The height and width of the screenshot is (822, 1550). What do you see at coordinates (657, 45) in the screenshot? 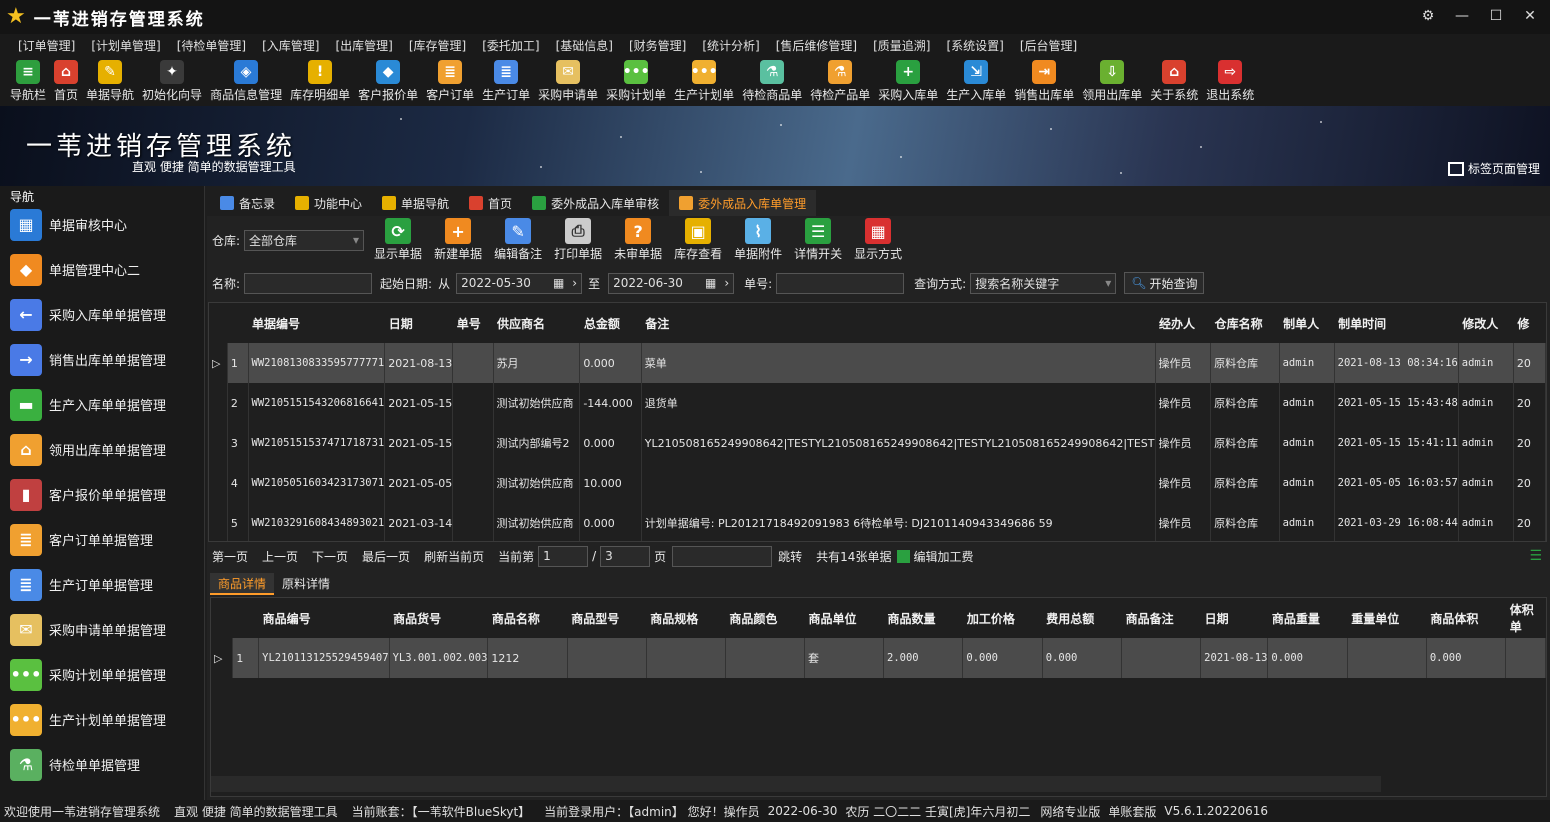
I see `menu-item-8: [财务管理]` at bounding box center [657, 45].